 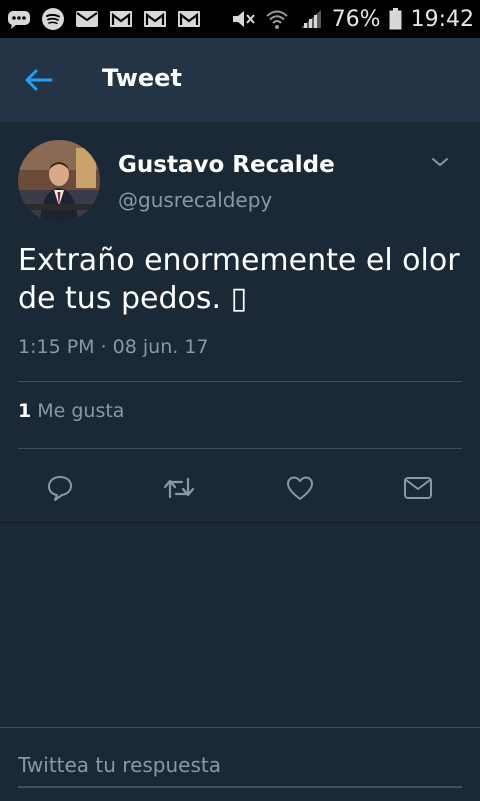 I want to click on signal-icon, so click(x=311, y=19).